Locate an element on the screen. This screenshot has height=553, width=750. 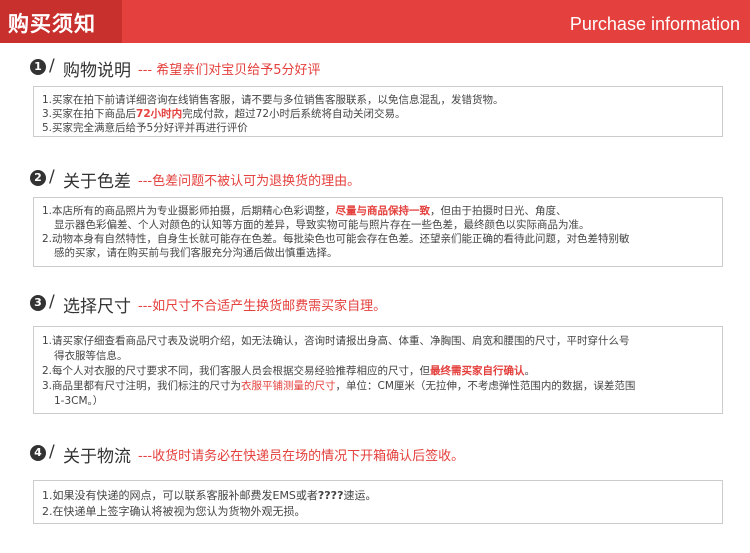
section-subtitle: ---色差问题不被认可为退换货的理由。 is located at coordinates (249, 181).